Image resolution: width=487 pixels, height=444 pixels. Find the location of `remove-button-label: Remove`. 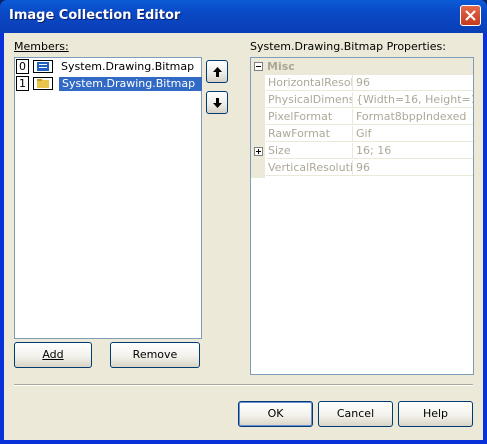

remove-button-label: Remove is located at coordinates (155, 354).